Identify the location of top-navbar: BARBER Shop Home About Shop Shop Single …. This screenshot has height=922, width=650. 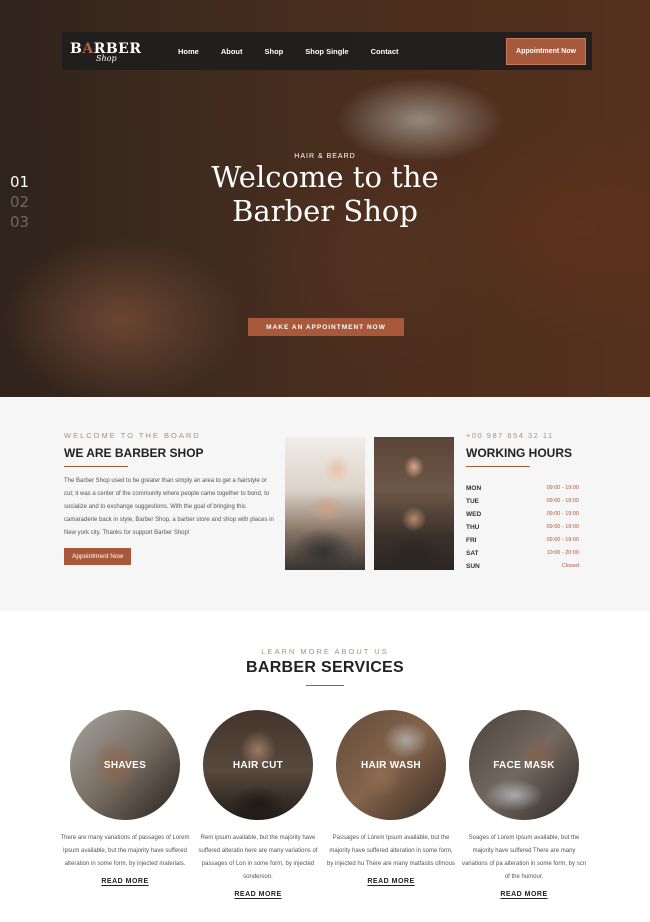
(327, 51).